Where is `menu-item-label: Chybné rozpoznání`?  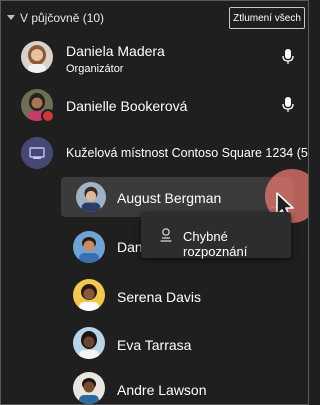 menu-item-label: Chybné rozpoznání is located at coordinates (215, 244).